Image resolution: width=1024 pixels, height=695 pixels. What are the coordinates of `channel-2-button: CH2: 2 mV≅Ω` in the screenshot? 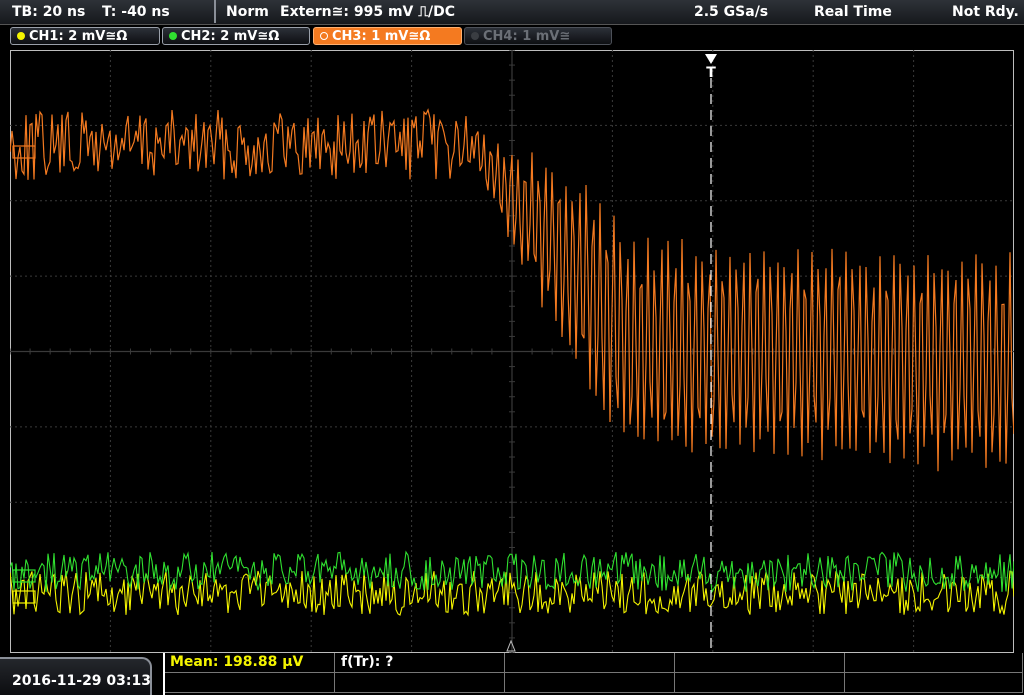 It's located at (236, 36).